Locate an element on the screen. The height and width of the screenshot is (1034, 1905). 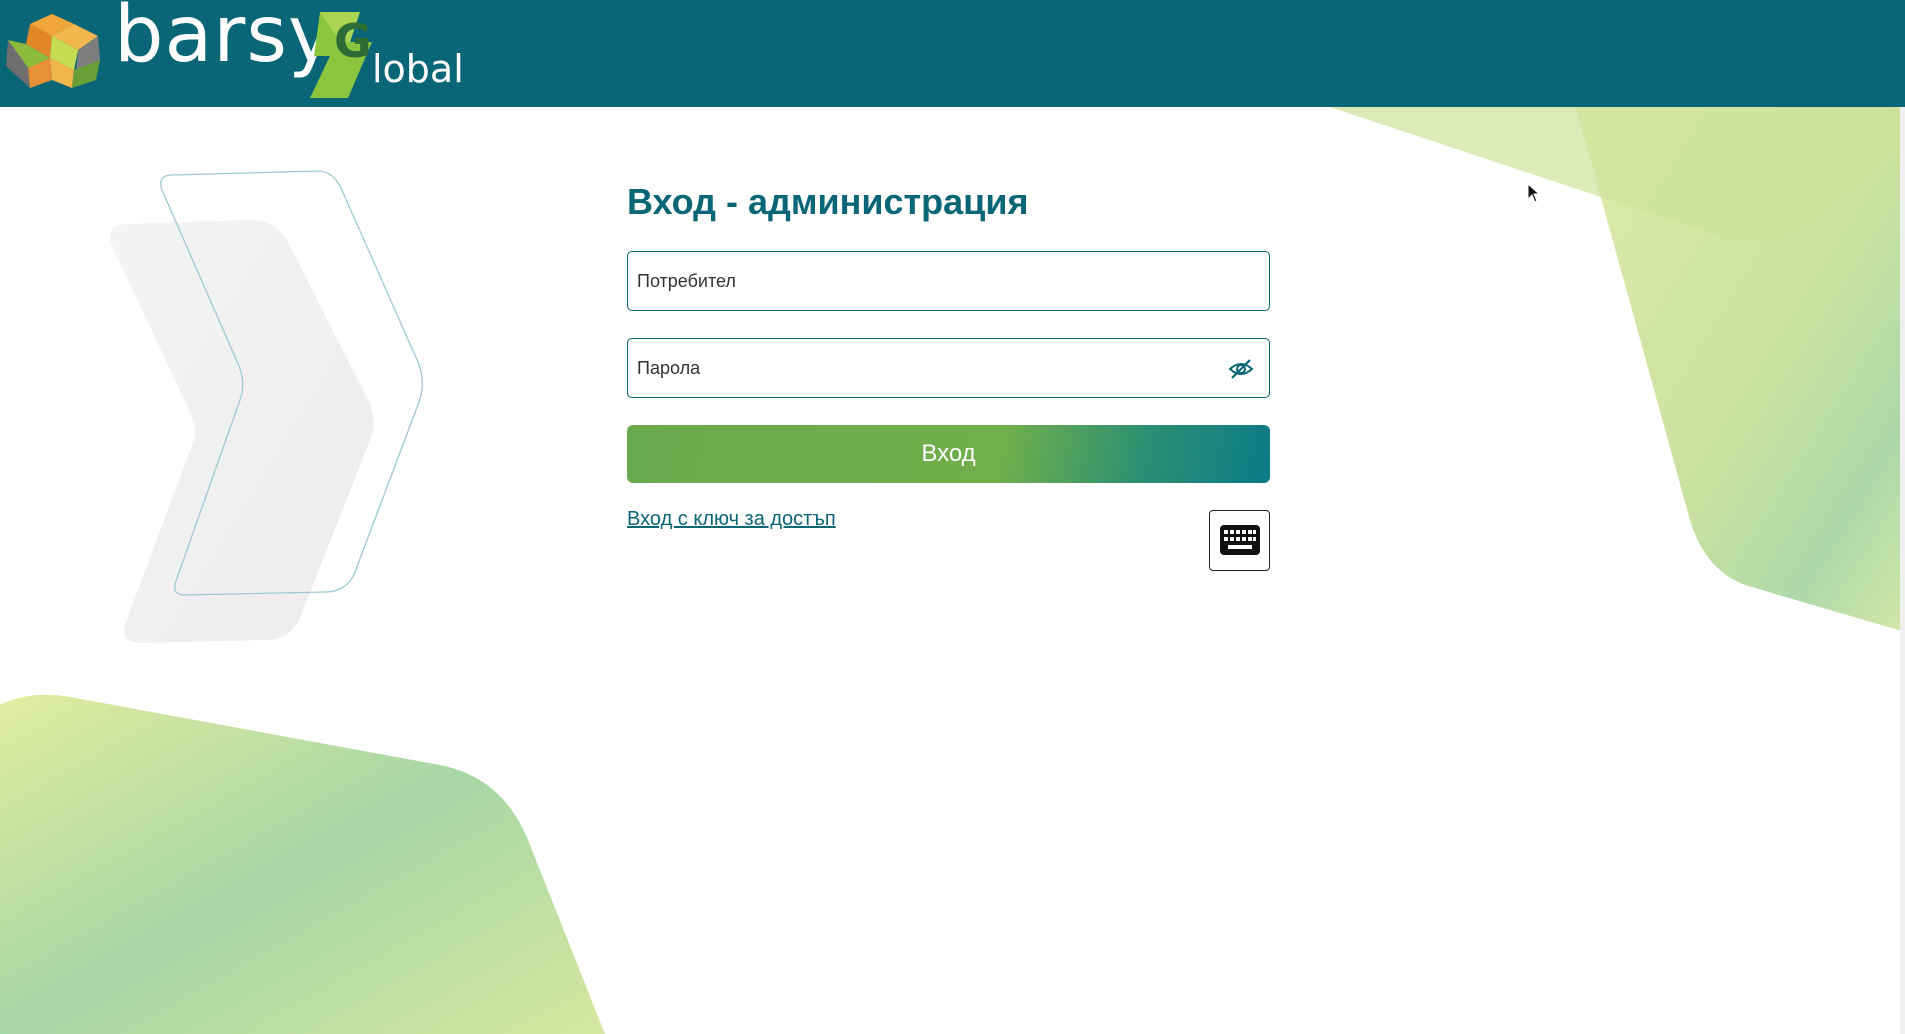
logo-text-g: G is located at coordinates (353, 41).